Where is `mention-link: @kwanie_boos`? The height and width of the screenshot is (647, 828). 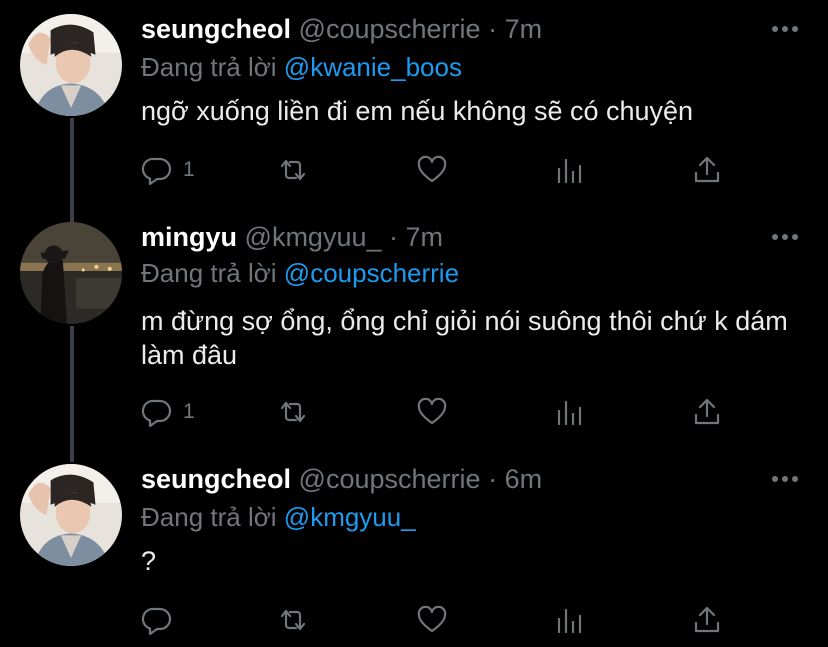 mention-link: @kwanie_boos is located at coordinates (373, 67).